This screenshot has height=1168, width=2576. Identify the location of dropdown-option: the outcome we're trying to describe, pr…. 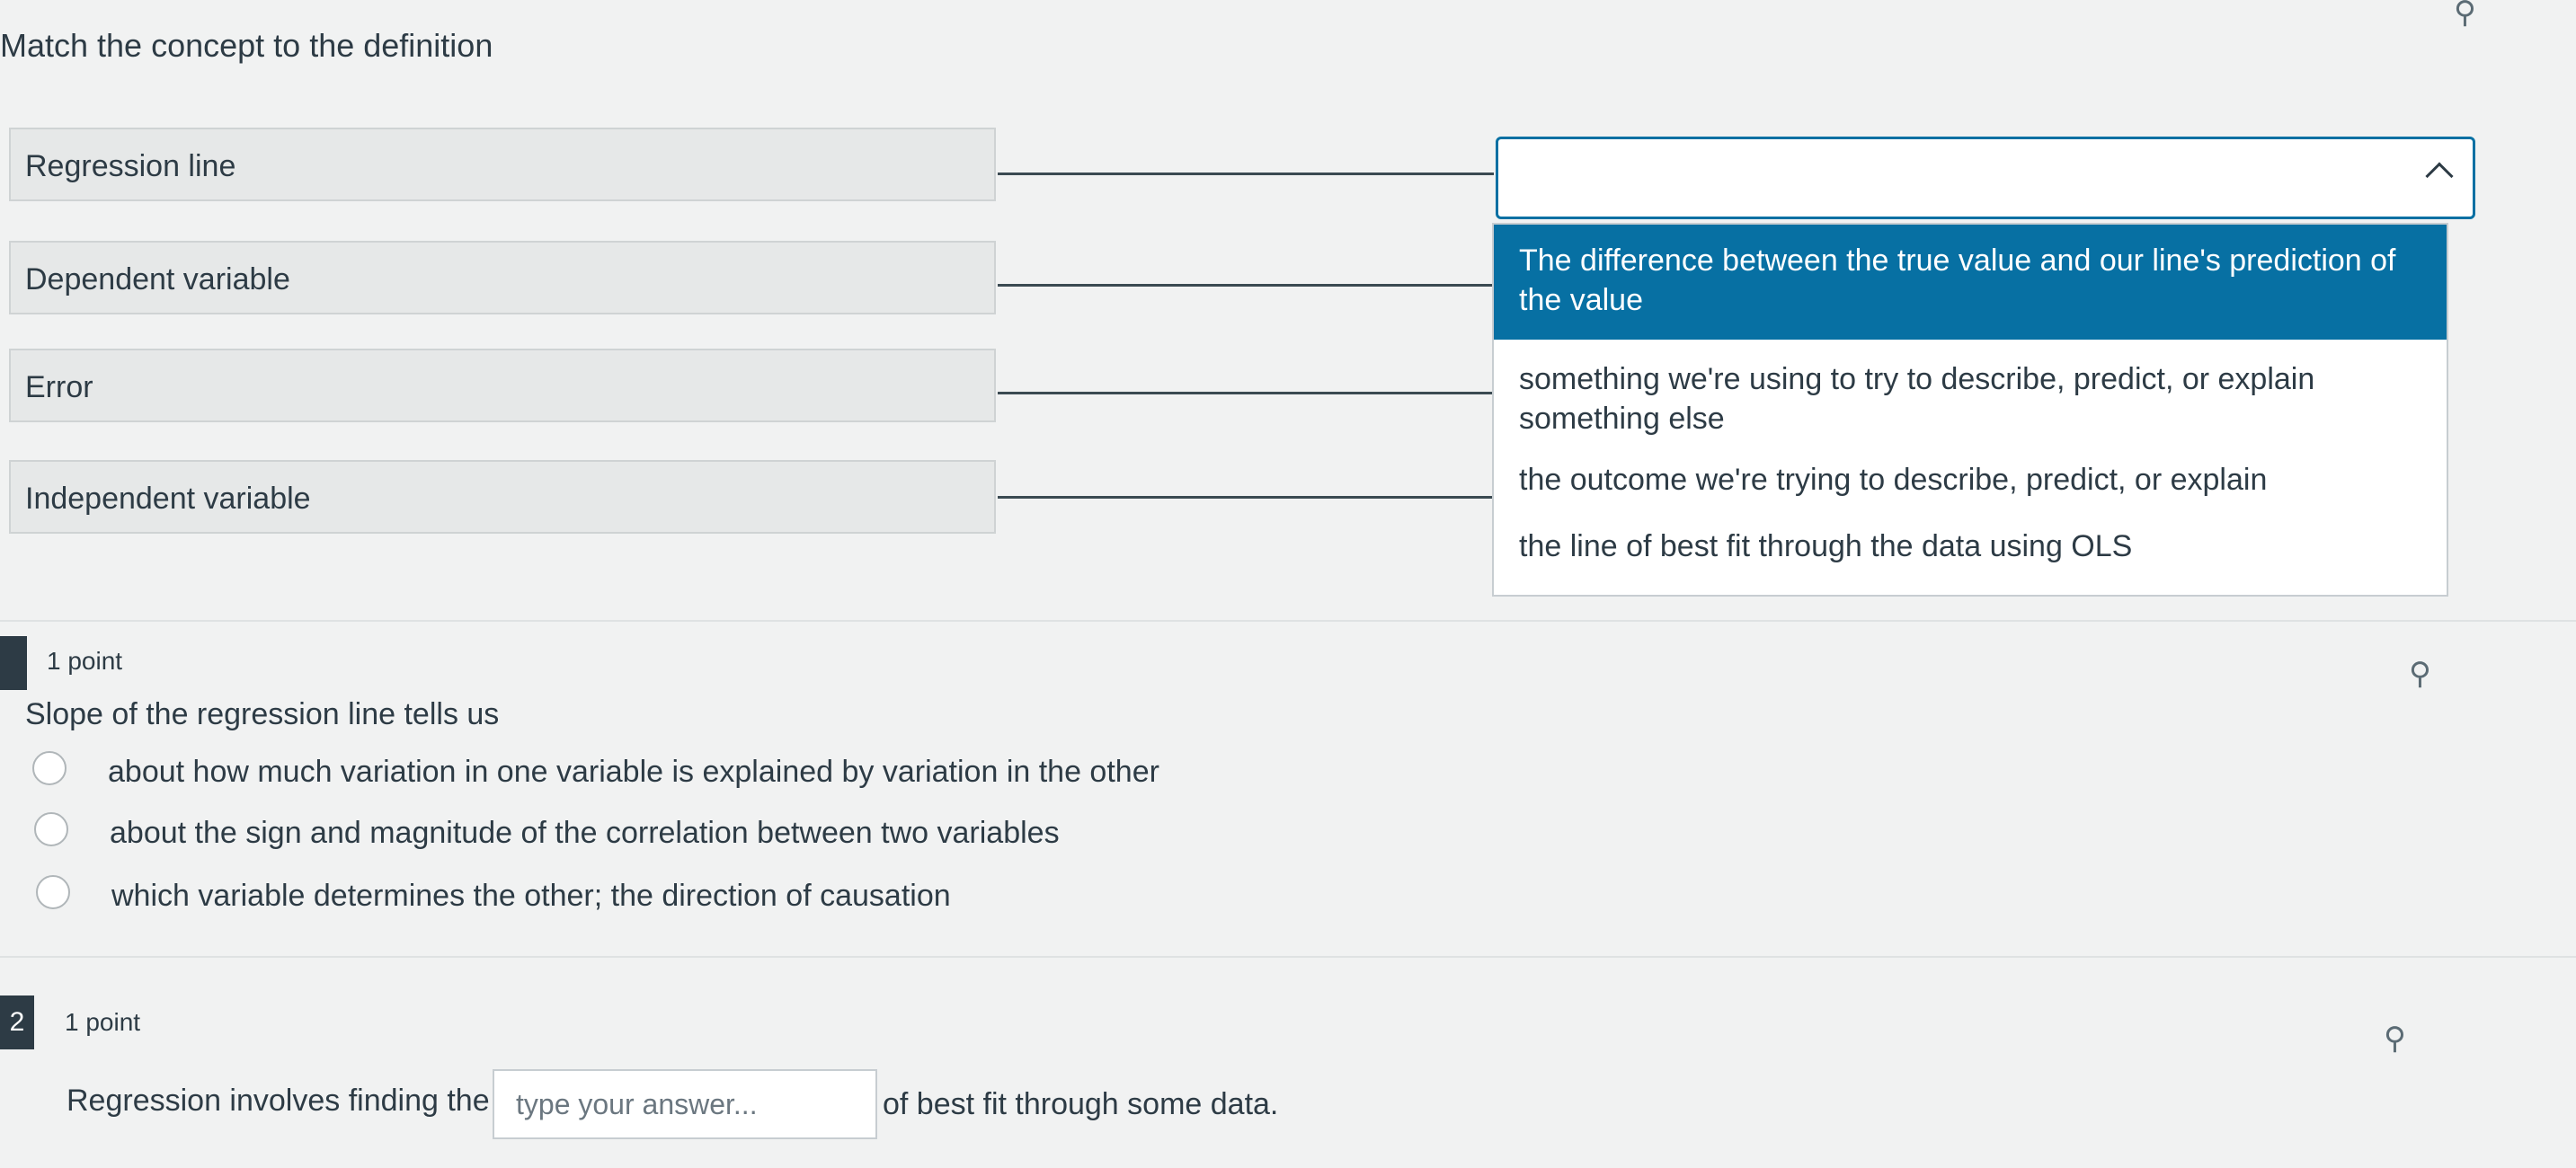
(1970, 487).